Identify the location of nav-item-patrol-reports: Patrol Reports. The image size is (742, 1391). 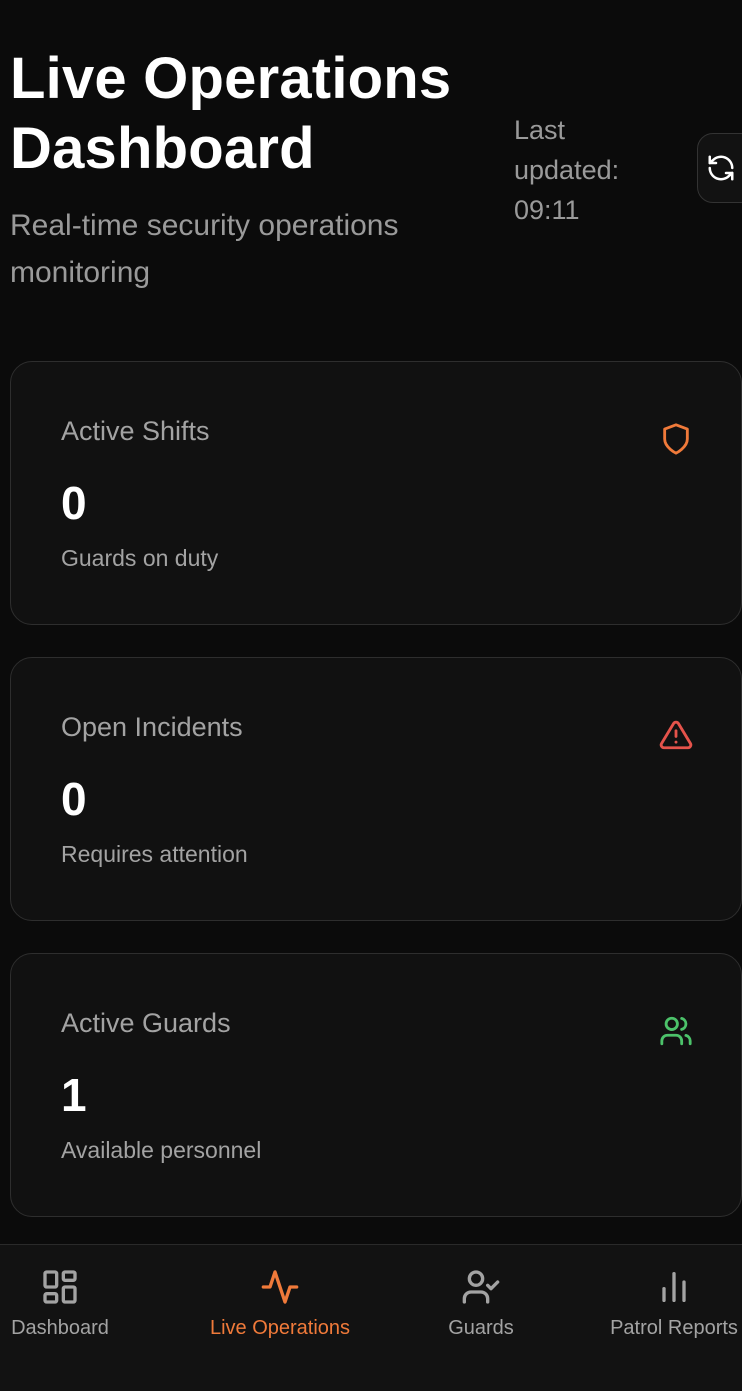
(674, 1303).